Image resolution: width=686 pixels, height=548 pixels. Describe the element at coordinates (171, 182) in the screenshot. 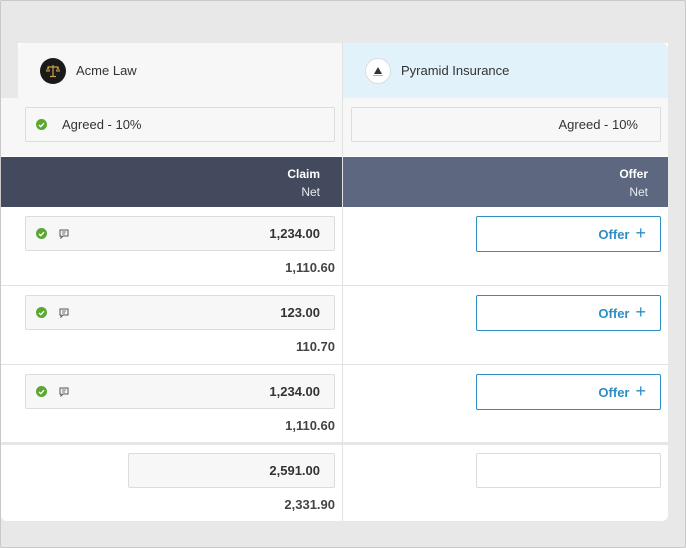

I see `column-header-claim: Claim Net` at that location.